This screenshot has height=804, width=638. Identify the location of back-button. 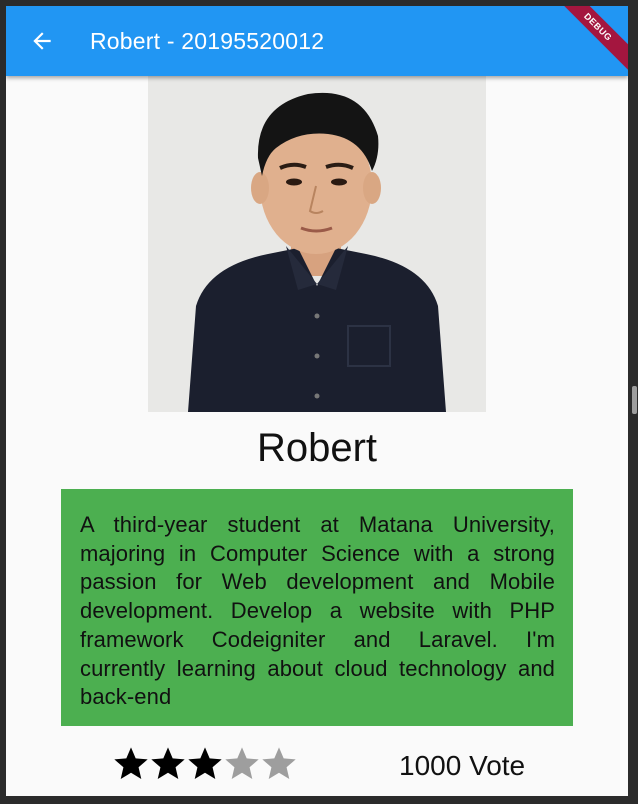
(42, 41).